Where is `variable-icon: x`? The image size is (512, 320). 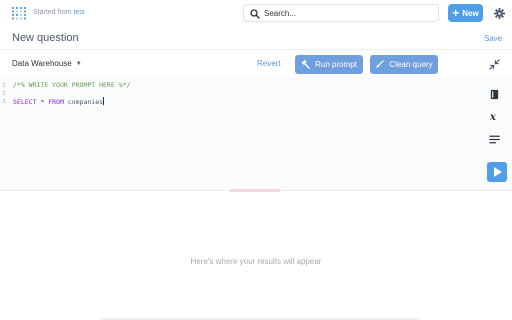 variable-icon: x is located at coordinates (494, 116).